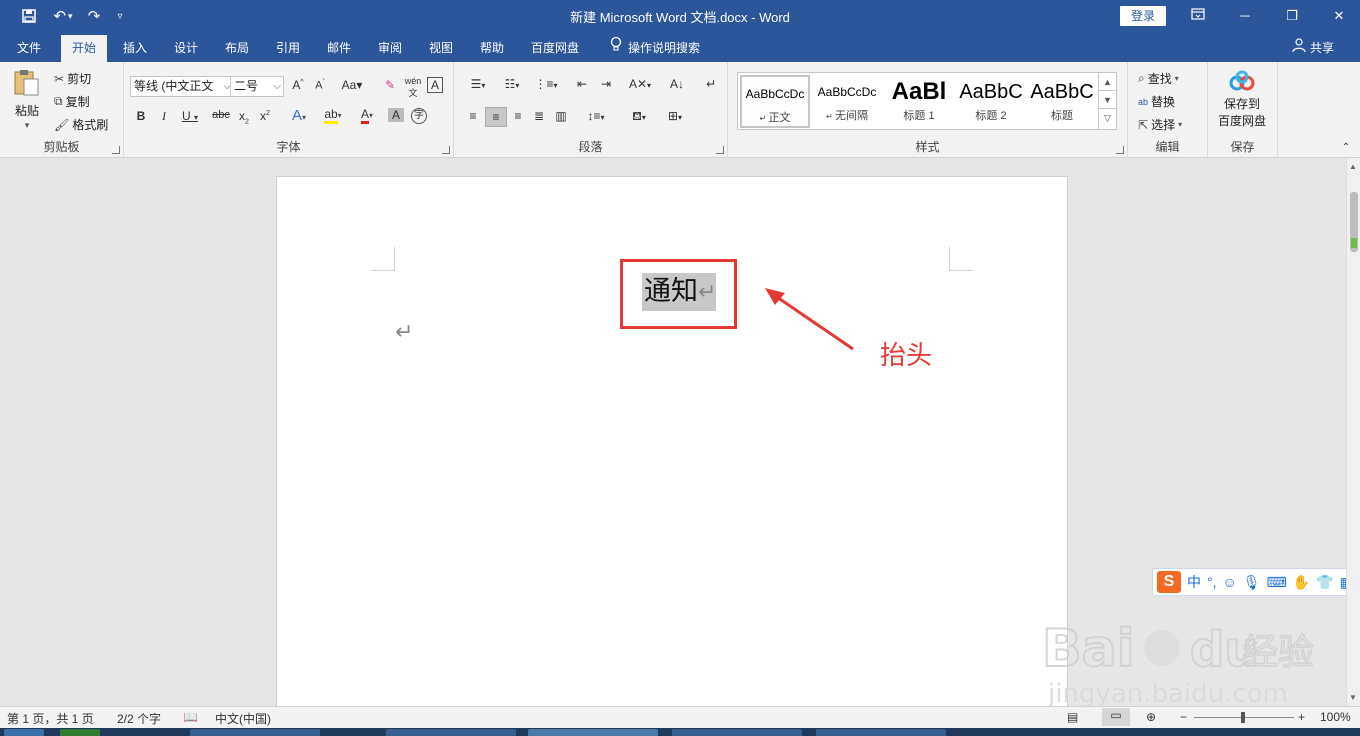  I want to click on sort-icon: A↓, so click(677, 84).